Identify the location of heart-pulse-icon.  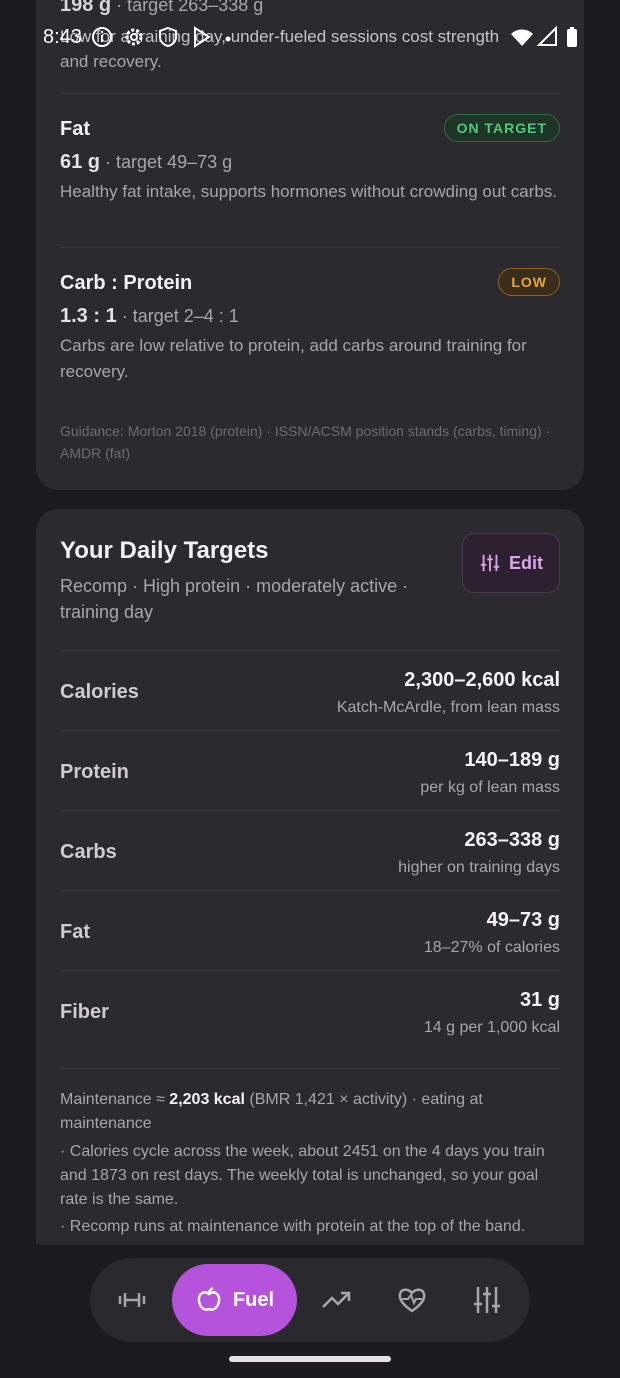
(412, 1300).